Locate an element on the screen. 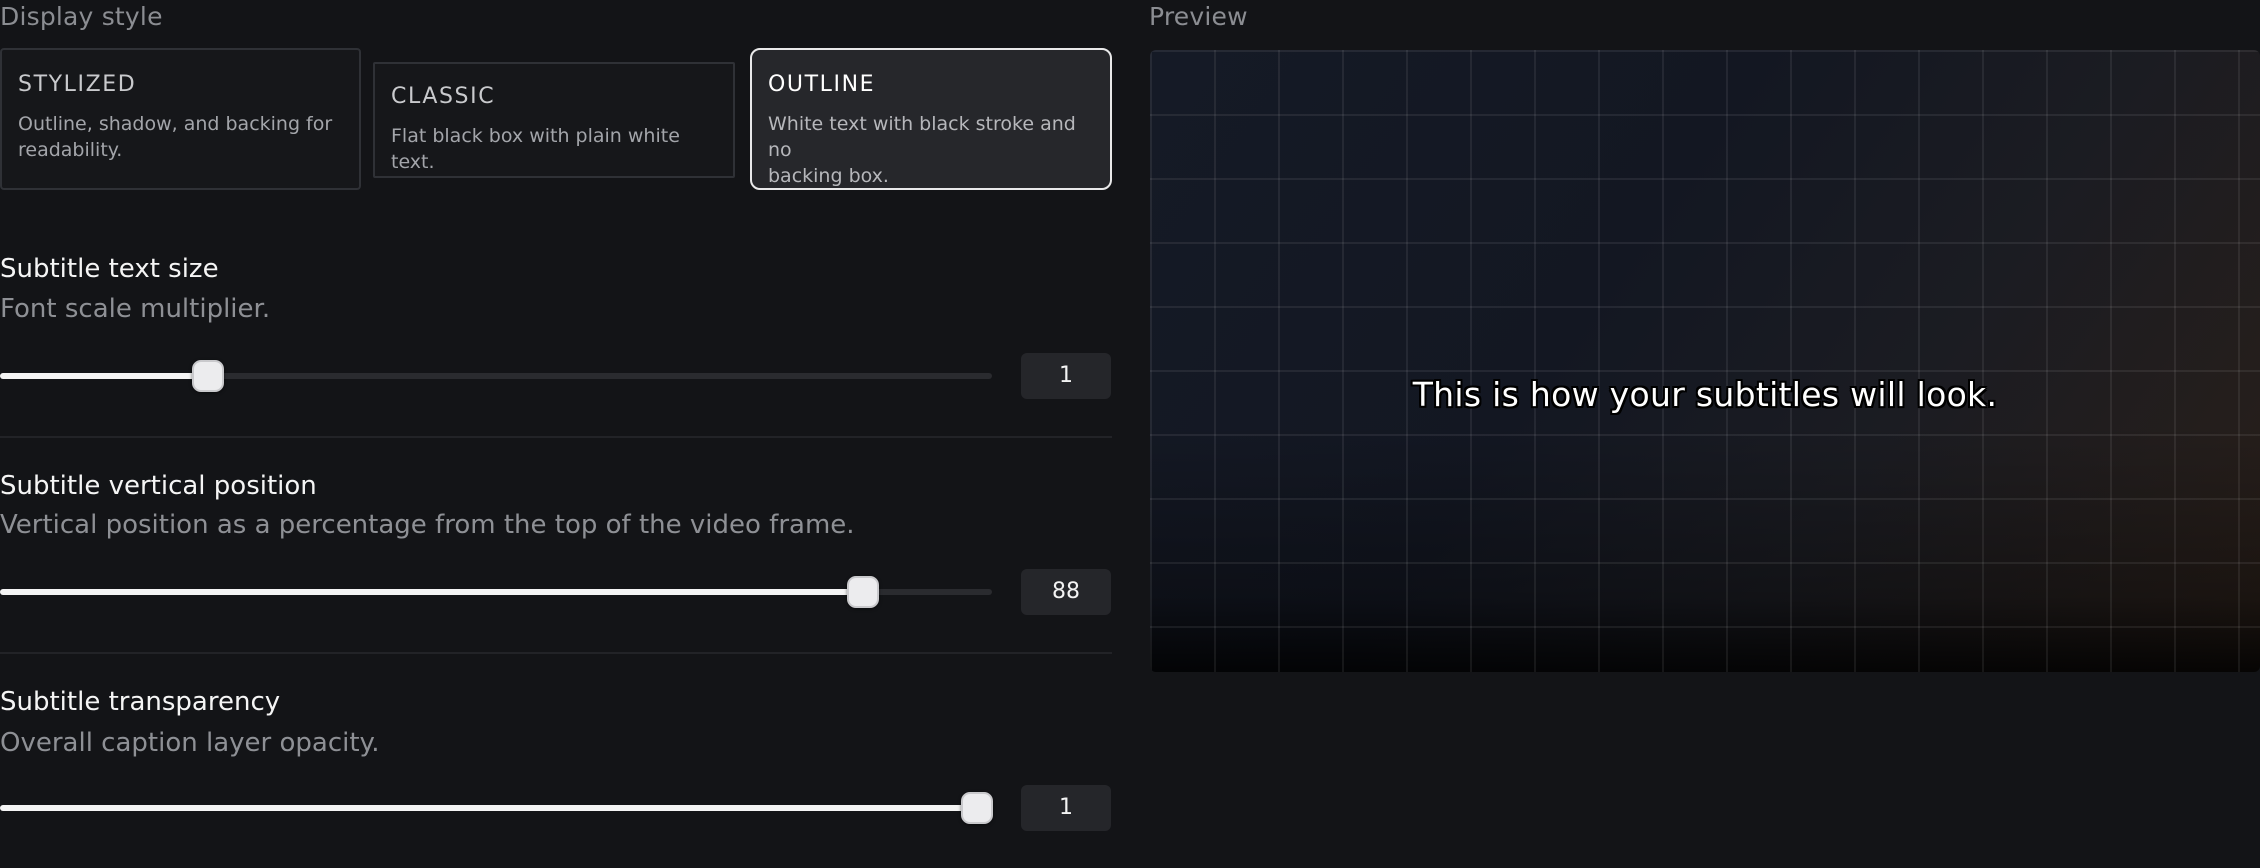 This screenshot has width=2260, height=868. preview-label: Preview is located at coordinates (1198, 16).